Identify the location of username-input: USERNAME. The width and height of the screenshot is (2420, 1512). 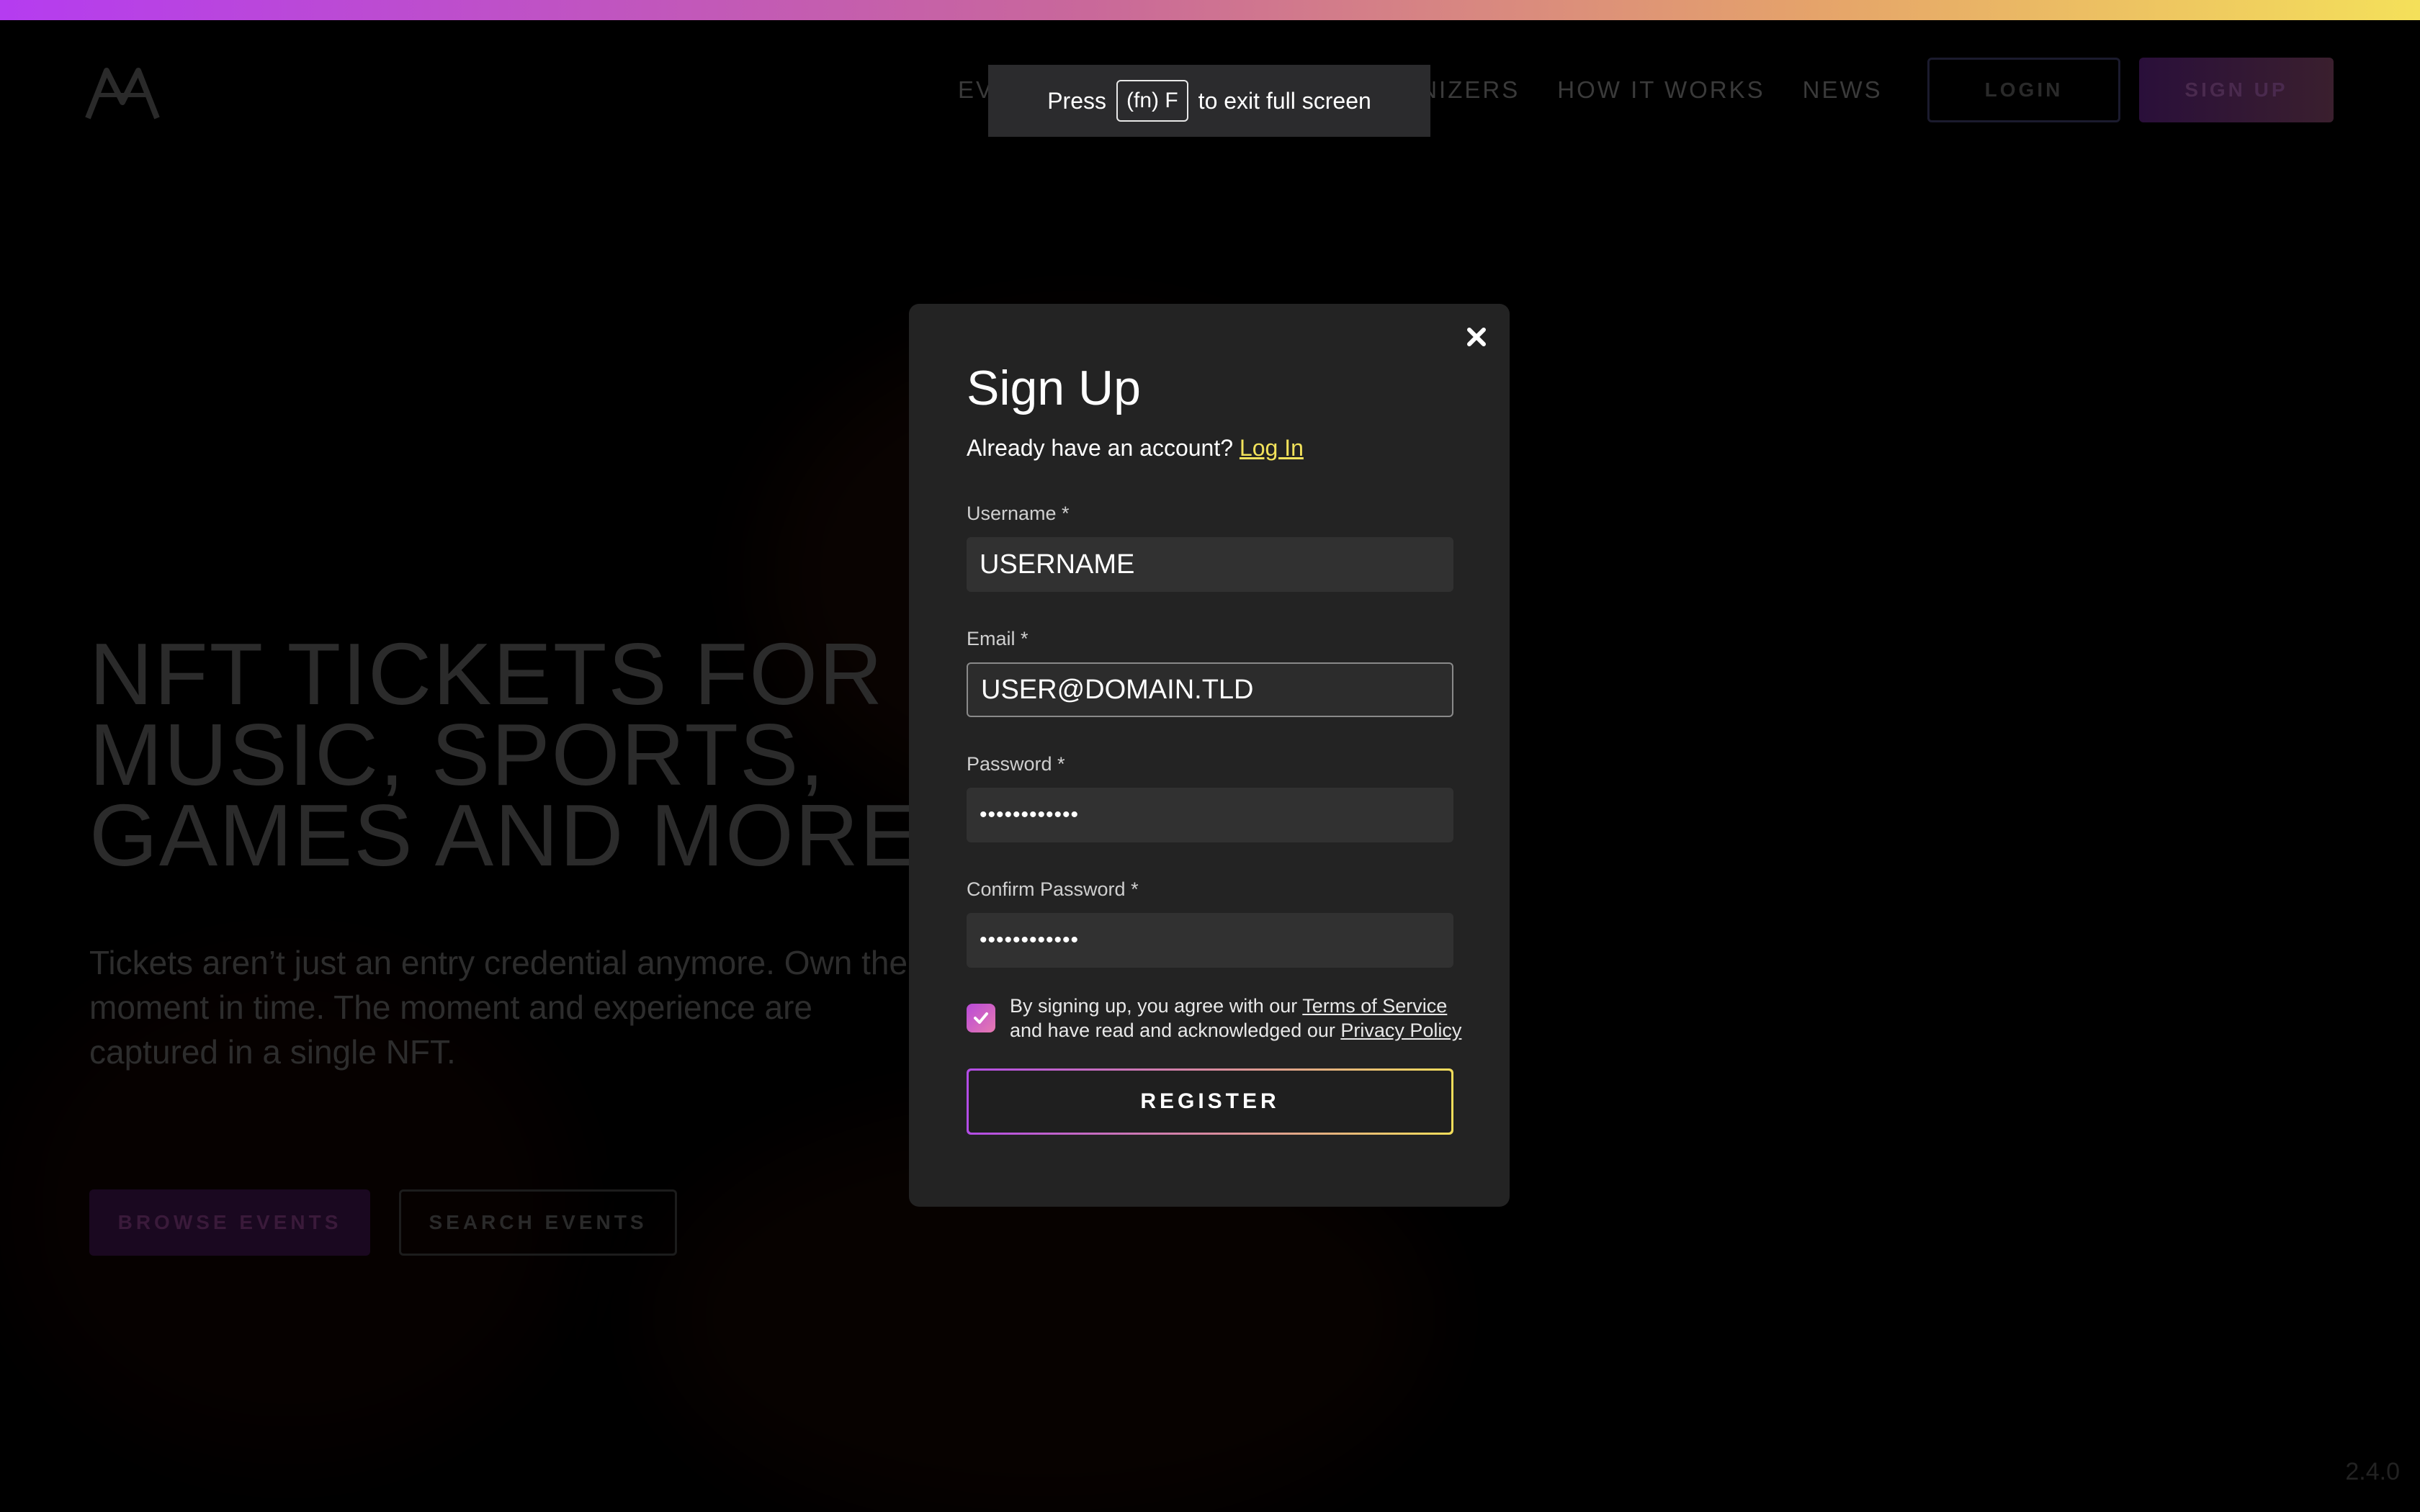
(1210, 564).